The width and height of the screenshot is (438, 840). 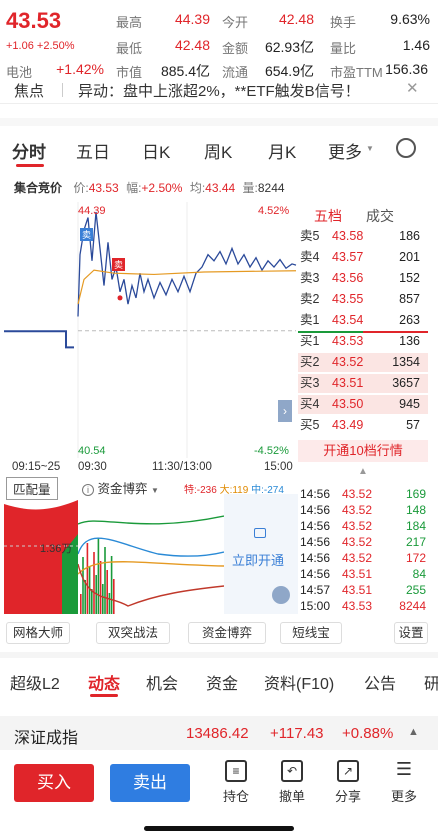 What do you see at coordinates (380, 216) in the screenshot?
I see `tab-trades: 成交` at bounding box center [380, 216].